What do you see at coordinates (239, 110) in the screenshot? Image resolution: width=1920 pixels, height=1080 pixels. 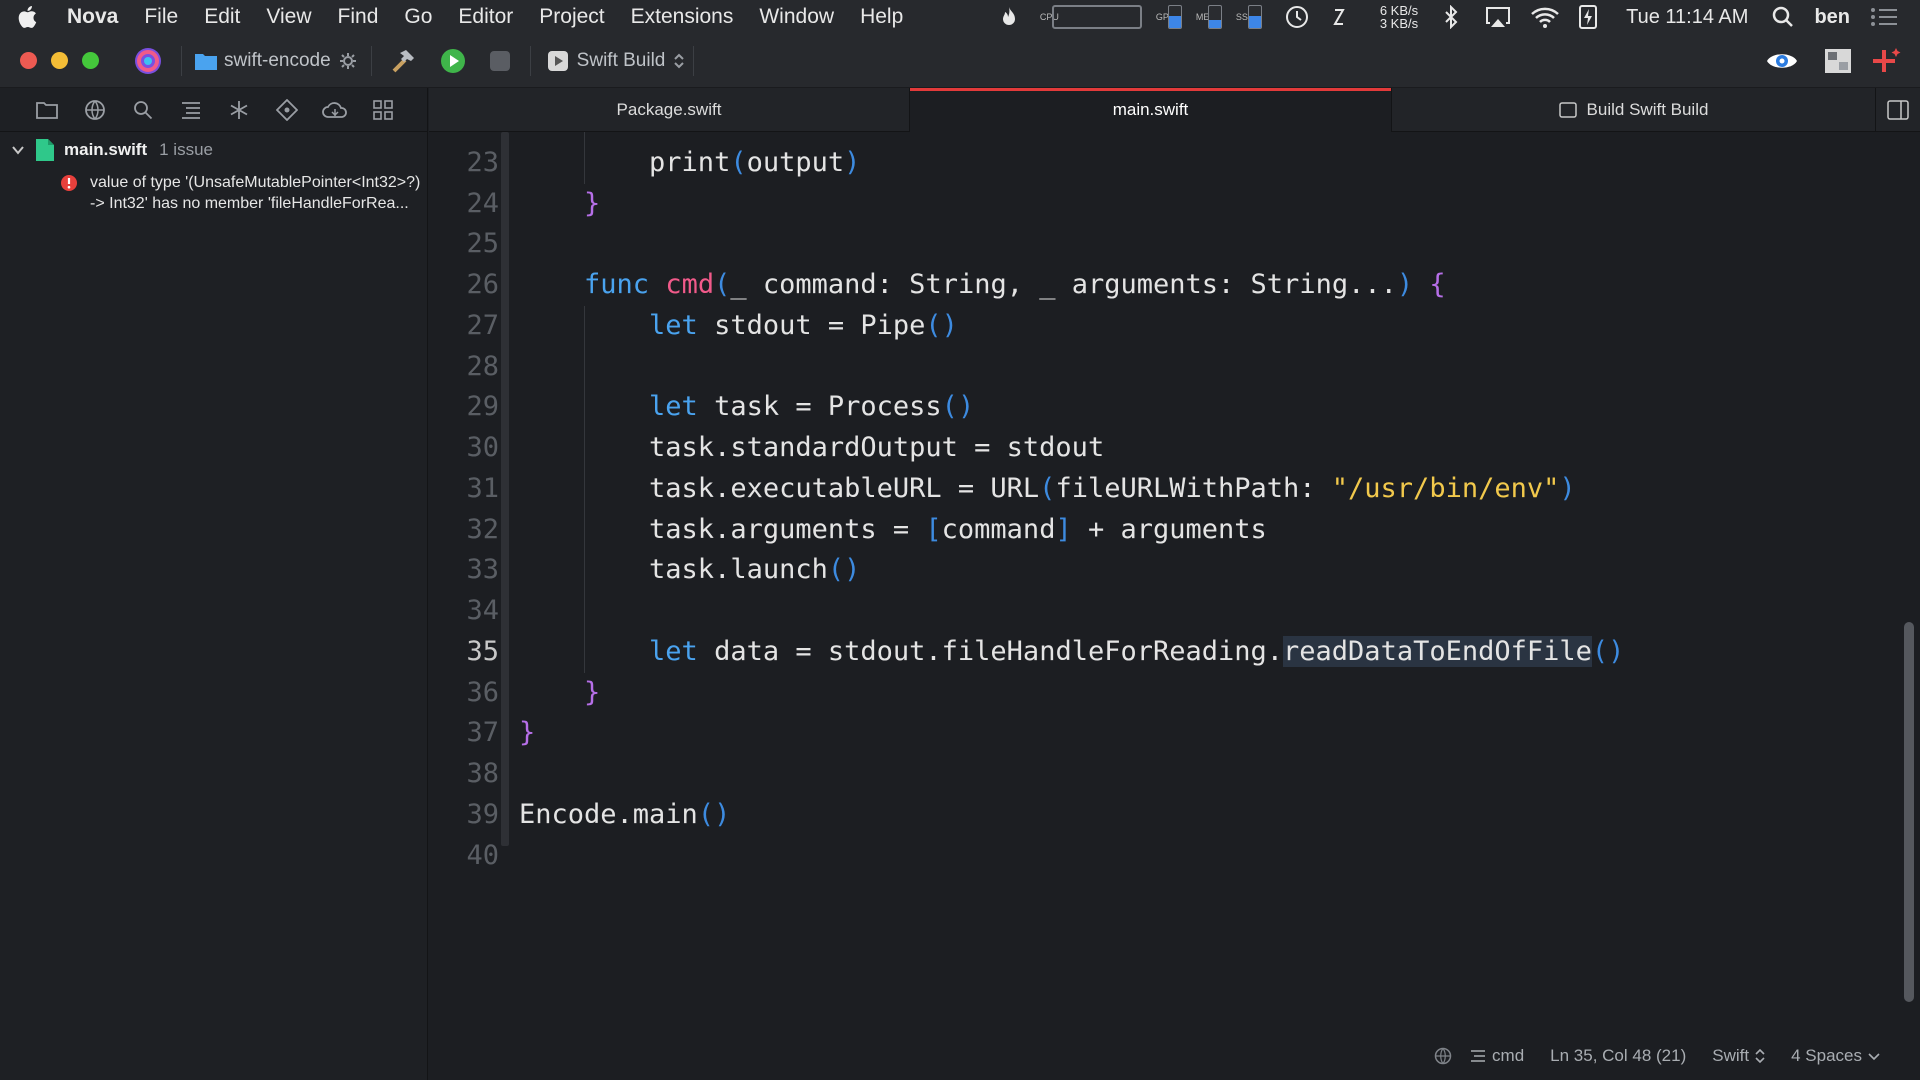 I see `asterisk-icon` at bounding box center [239, 110].